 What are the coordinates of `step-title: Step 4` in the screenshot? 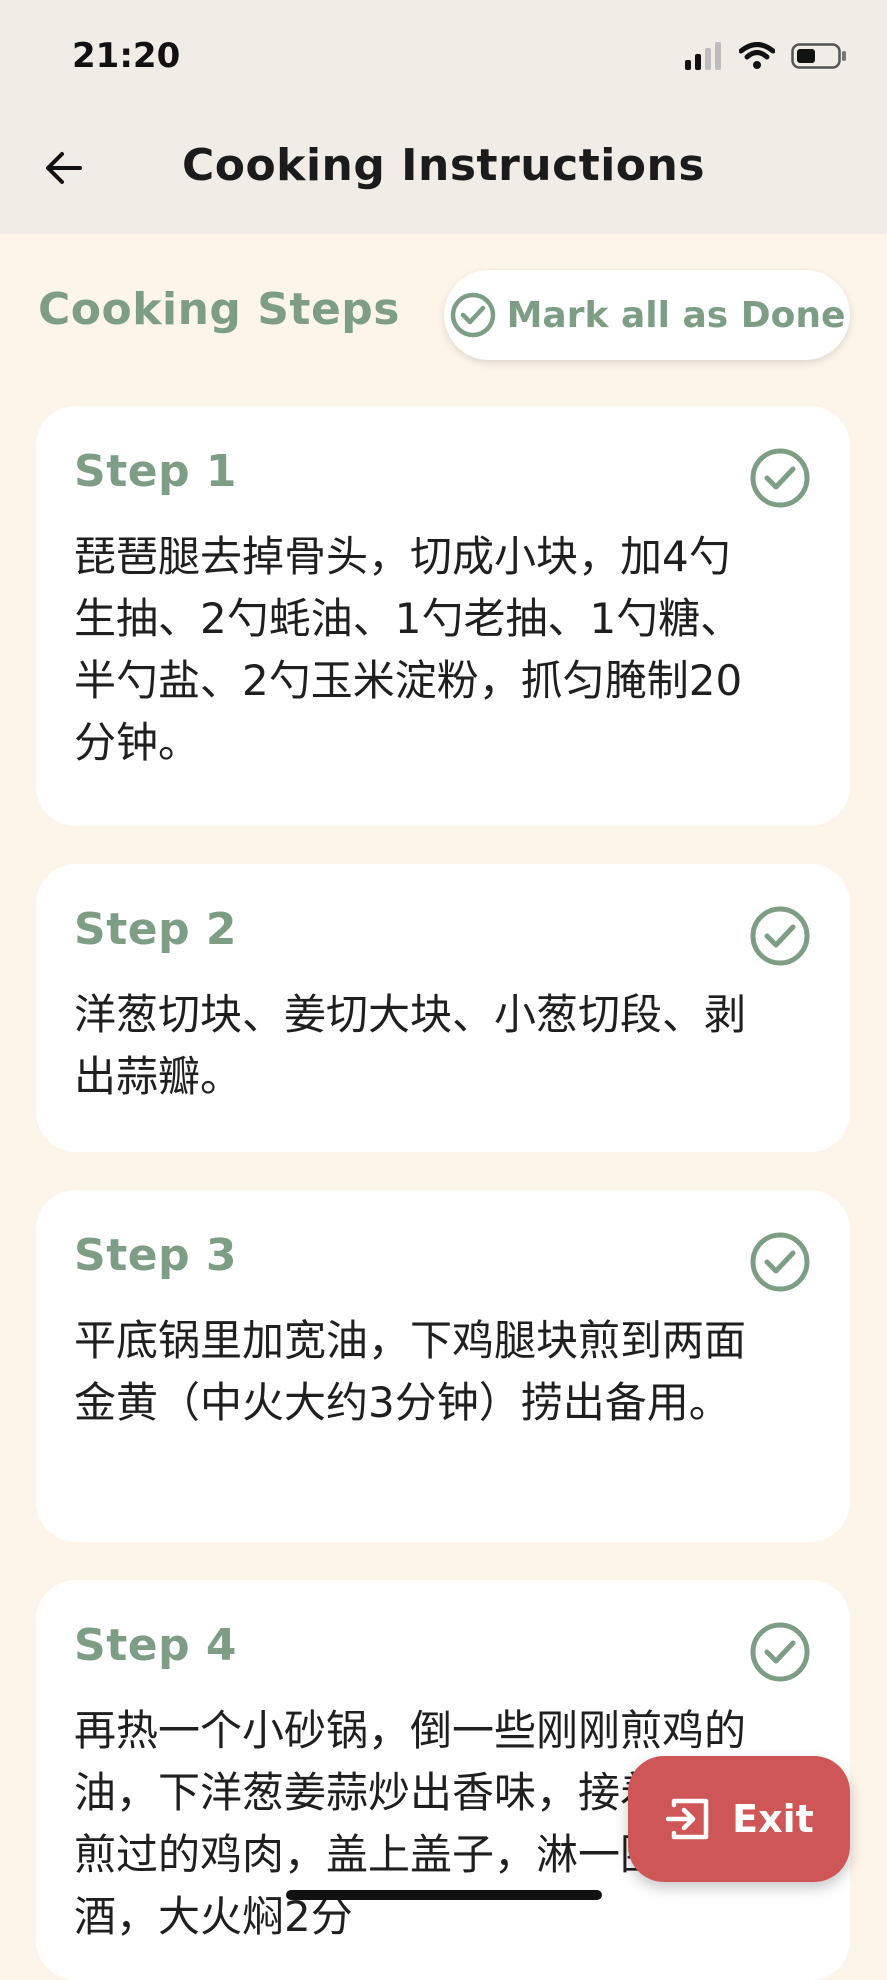 It's located at (155, 1645).